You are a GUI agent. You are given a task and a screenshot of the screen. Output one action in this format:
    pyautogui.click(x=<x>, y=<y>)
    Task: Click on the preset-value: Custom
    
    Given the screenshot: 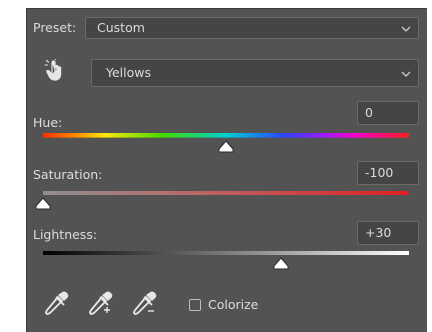 What is the action you would take?
    pyautogui.click(x=121, y=27)
    